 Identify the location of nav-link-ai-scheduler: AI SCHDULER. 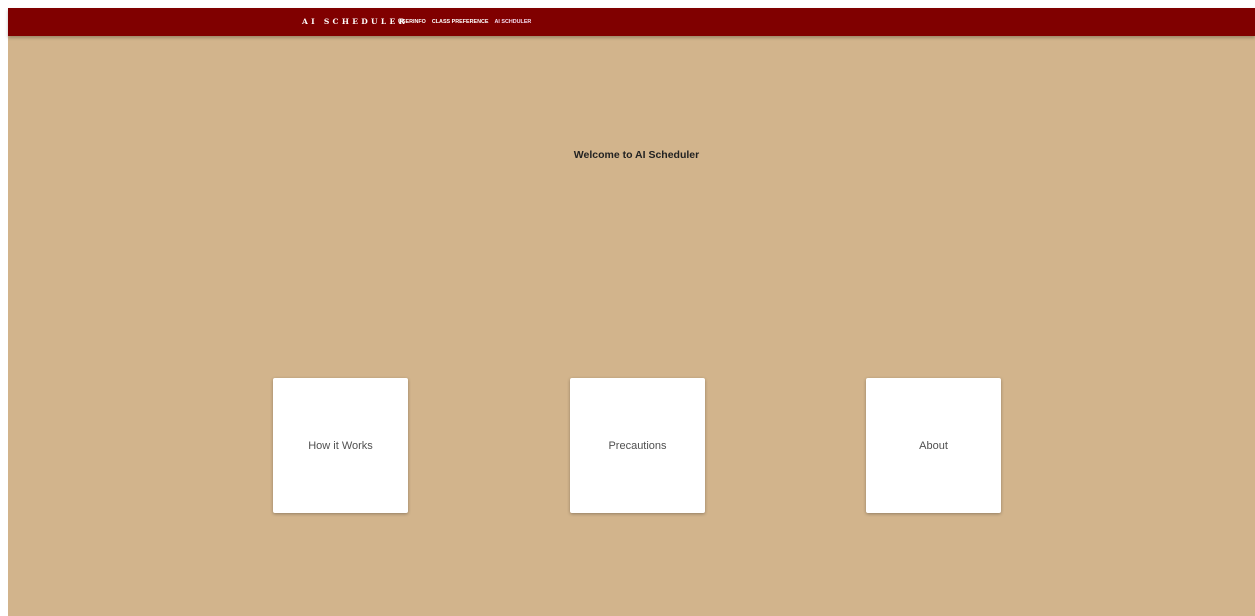
(512, 22).